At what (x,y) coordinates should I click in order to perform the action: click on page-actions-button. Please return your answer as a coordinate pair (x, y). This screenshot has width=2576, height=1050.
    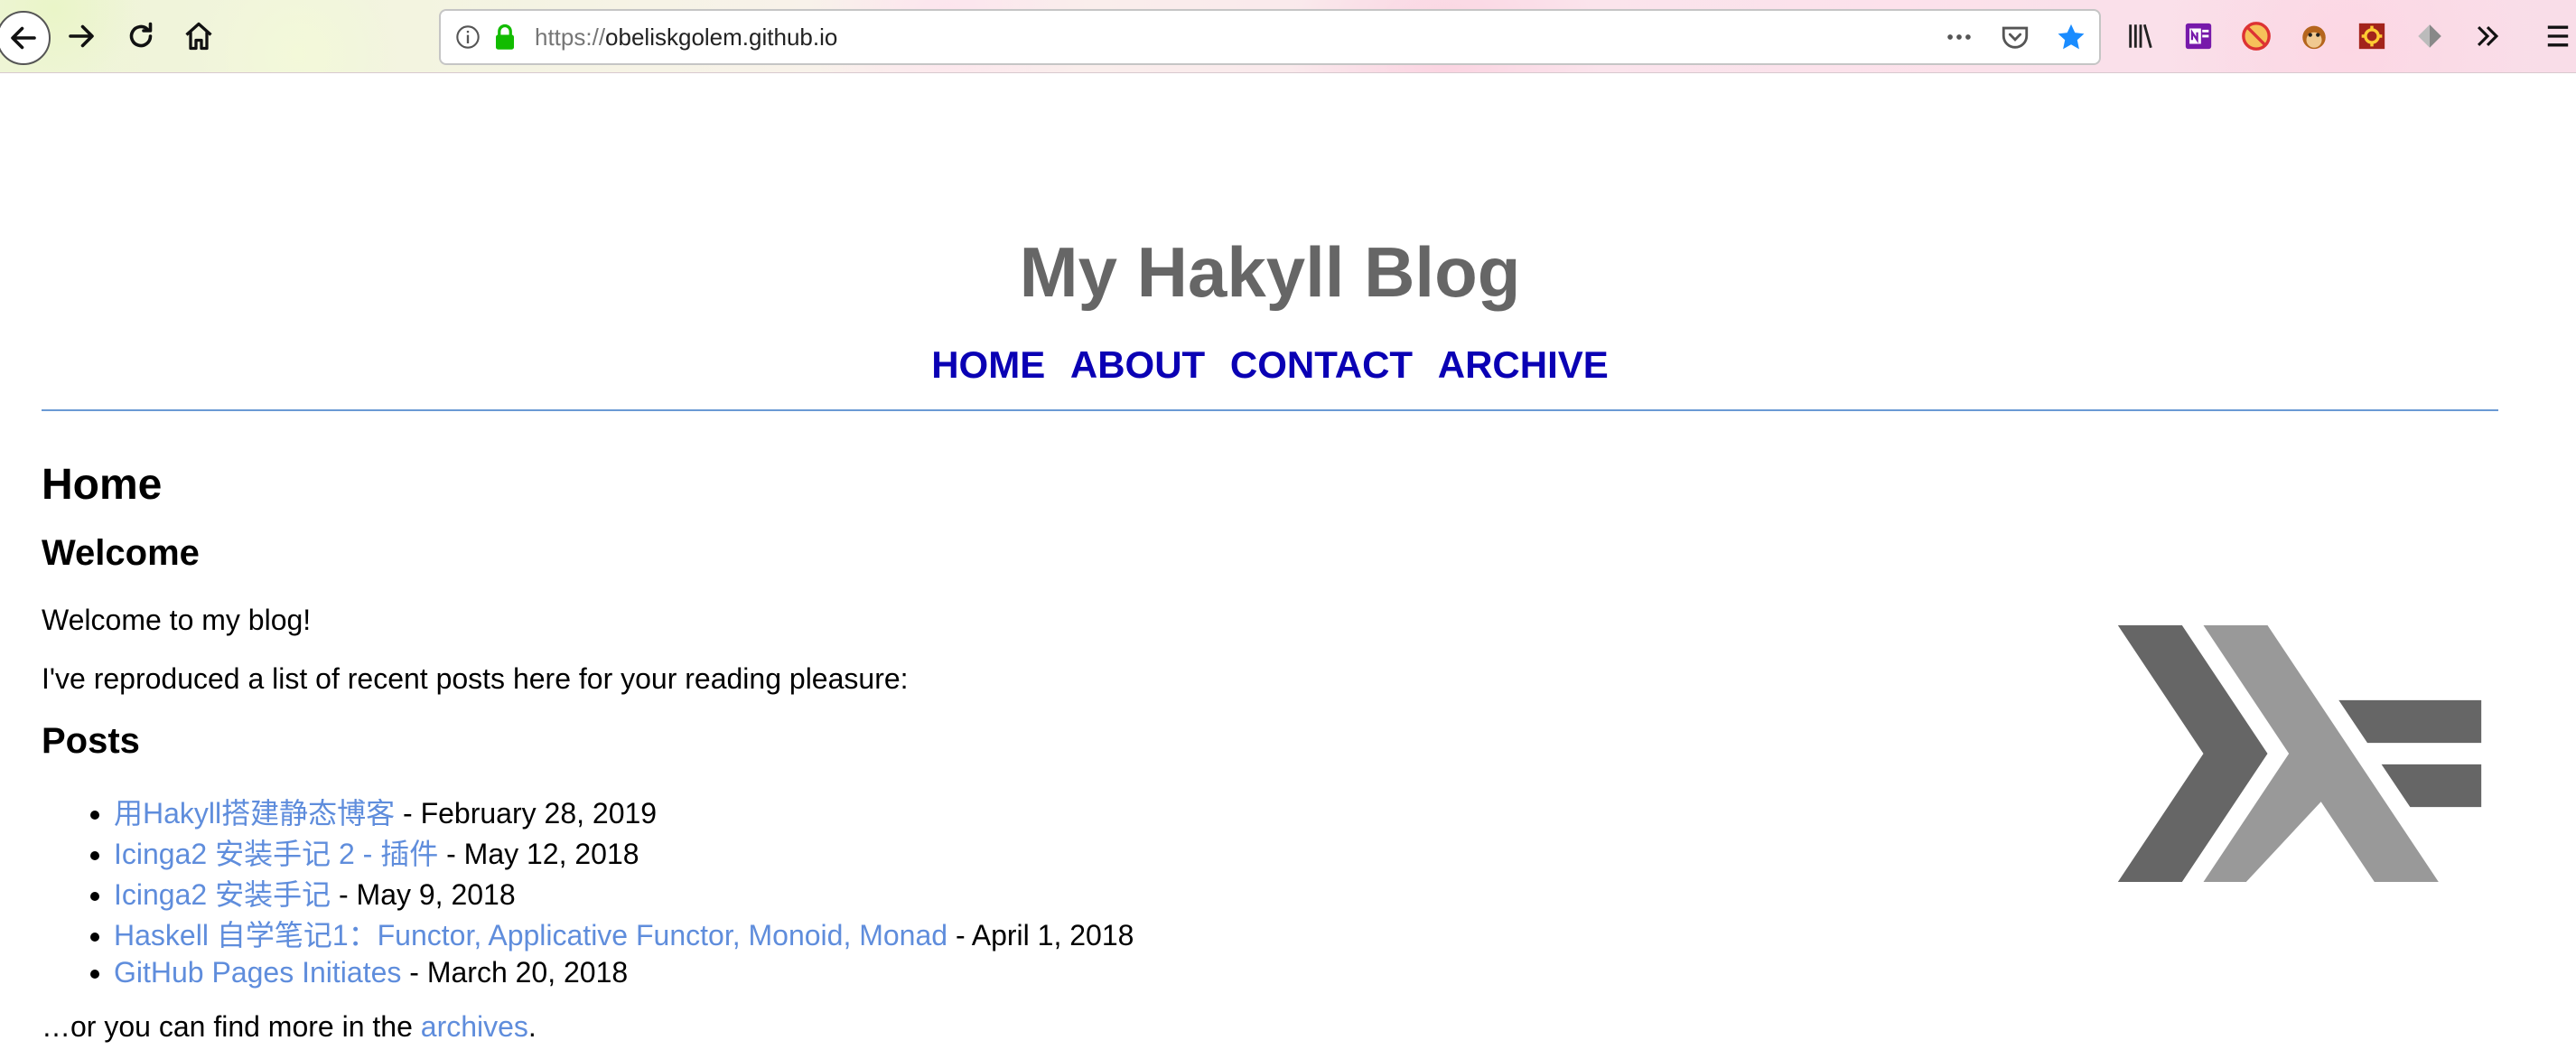
    Looking at the image, I should click on (1959, 37).